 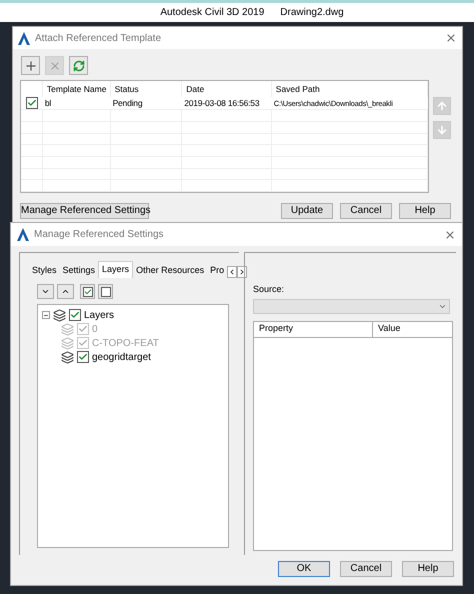 I want to click on column-header: Status, so click(x=146, y=89).